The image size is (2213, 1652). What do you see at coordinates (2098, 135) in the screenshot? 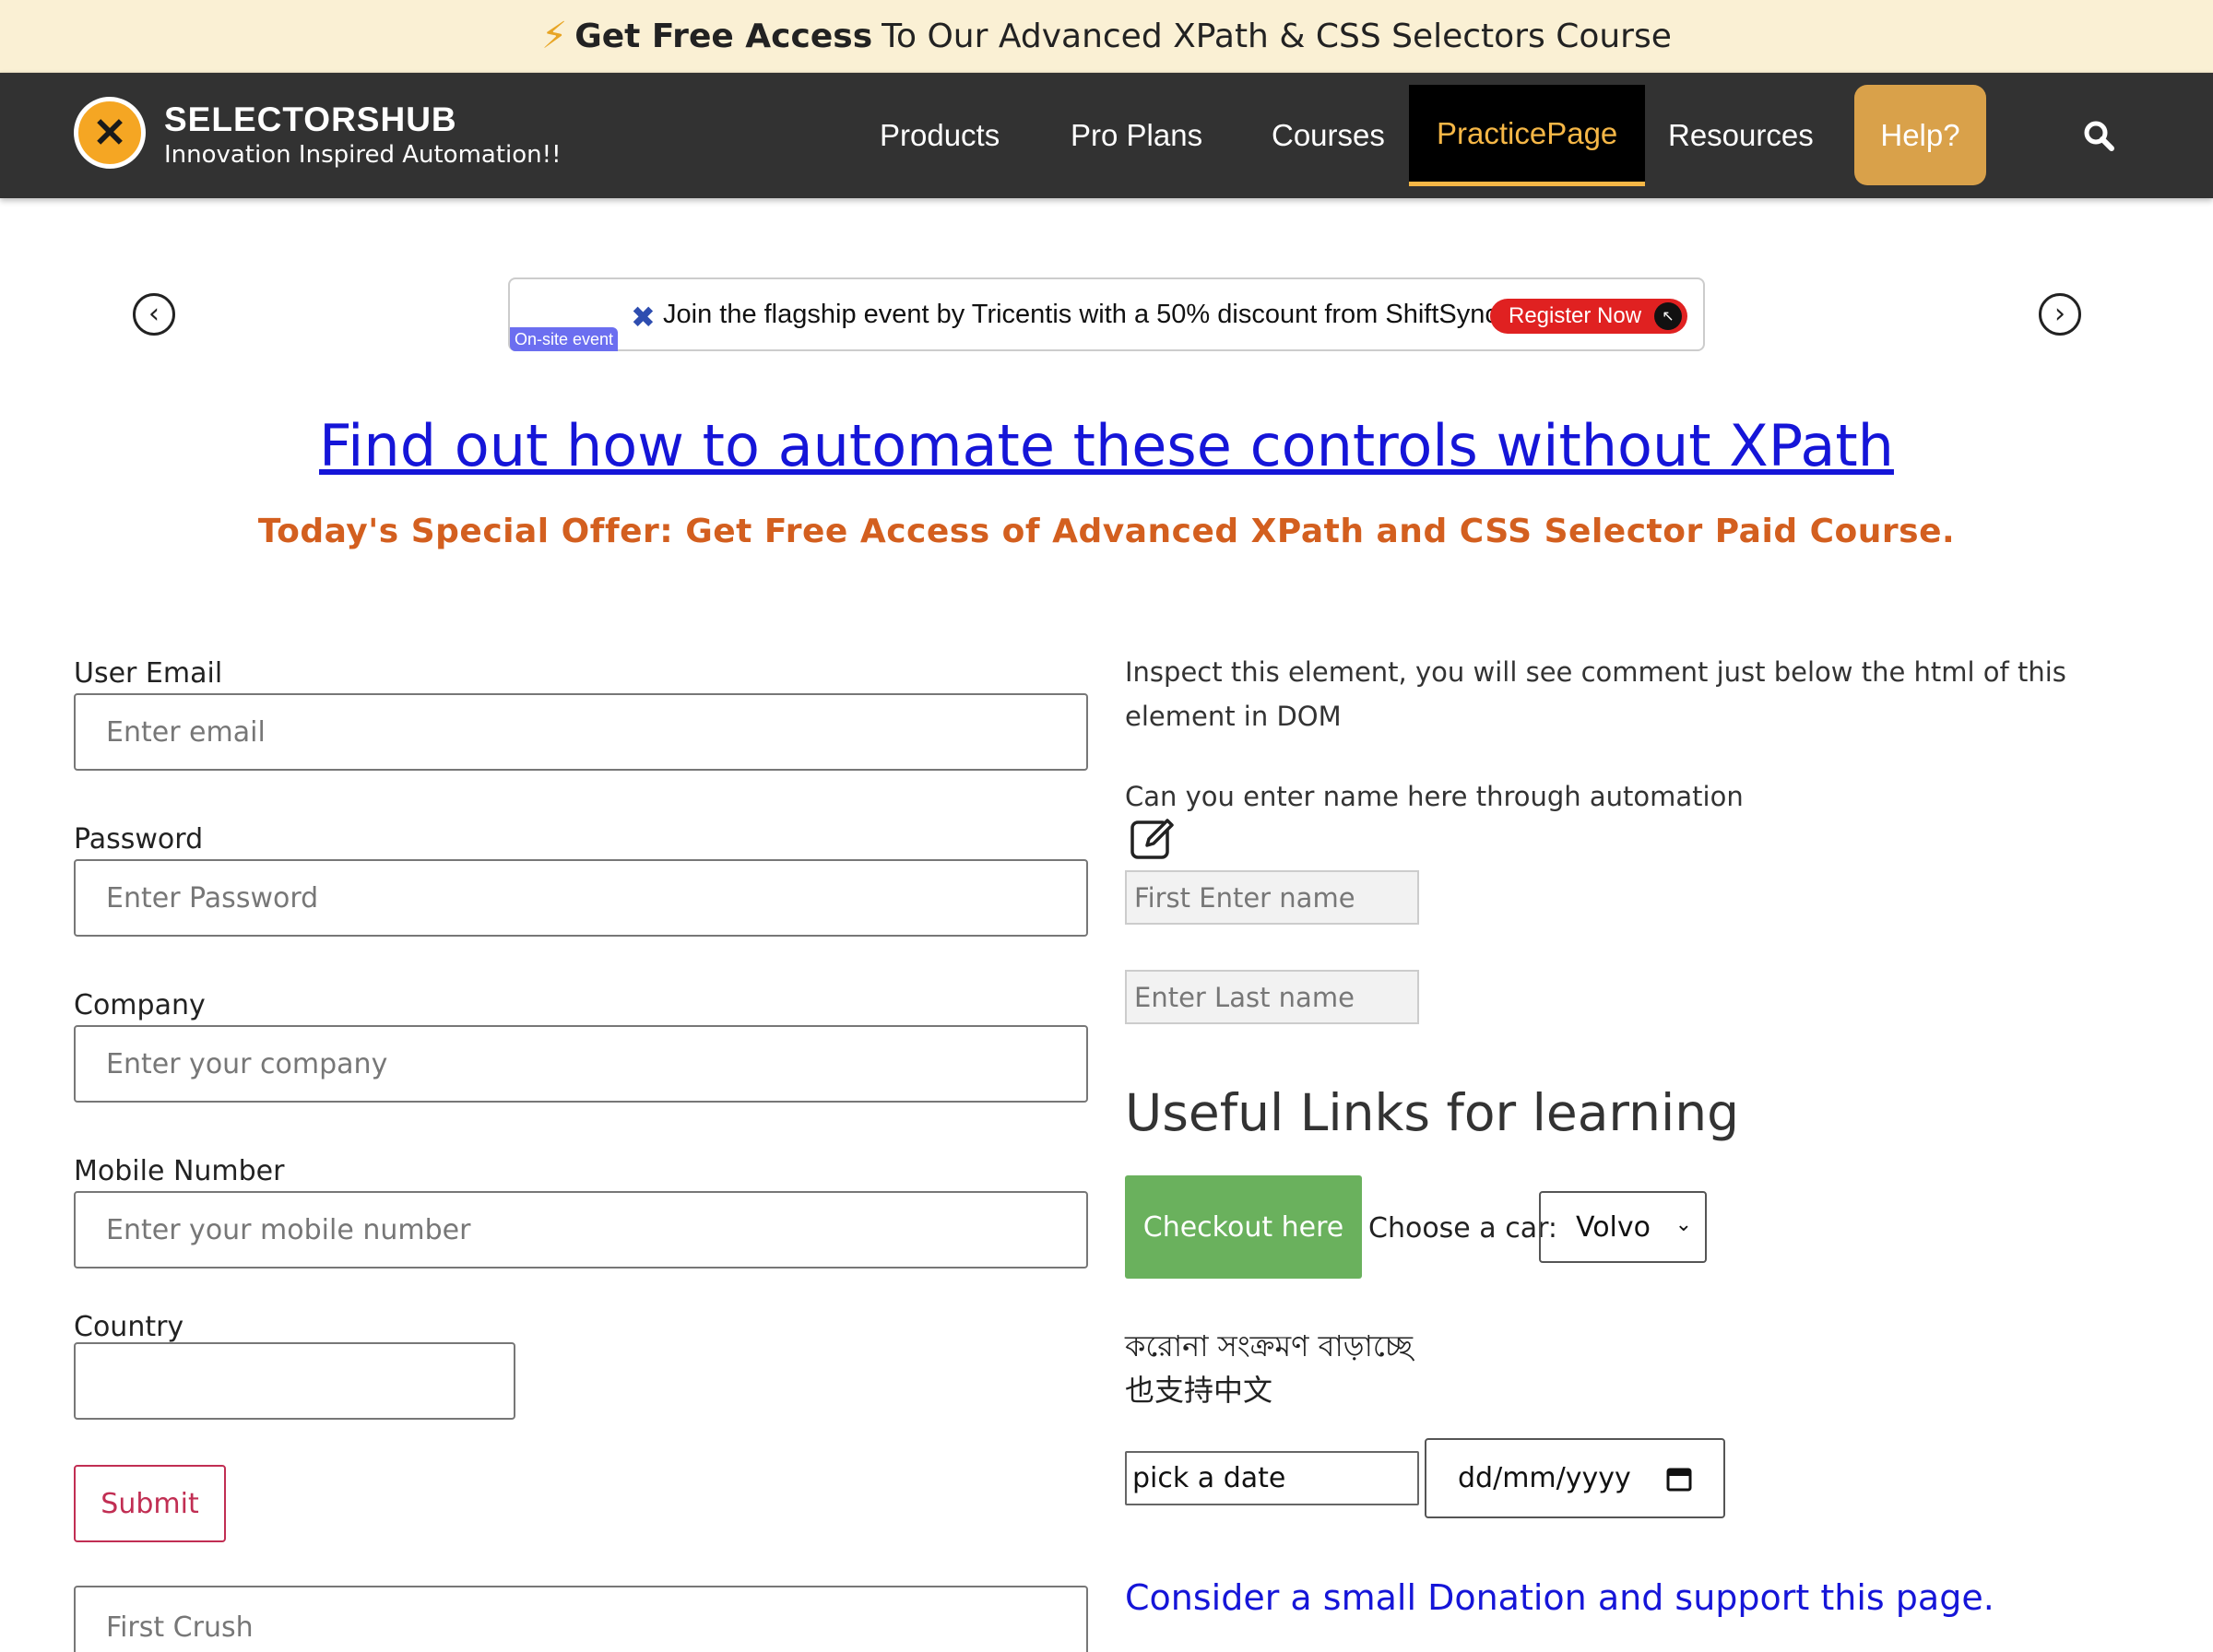
I see `search-icon` at bounding box center [2098, 135].